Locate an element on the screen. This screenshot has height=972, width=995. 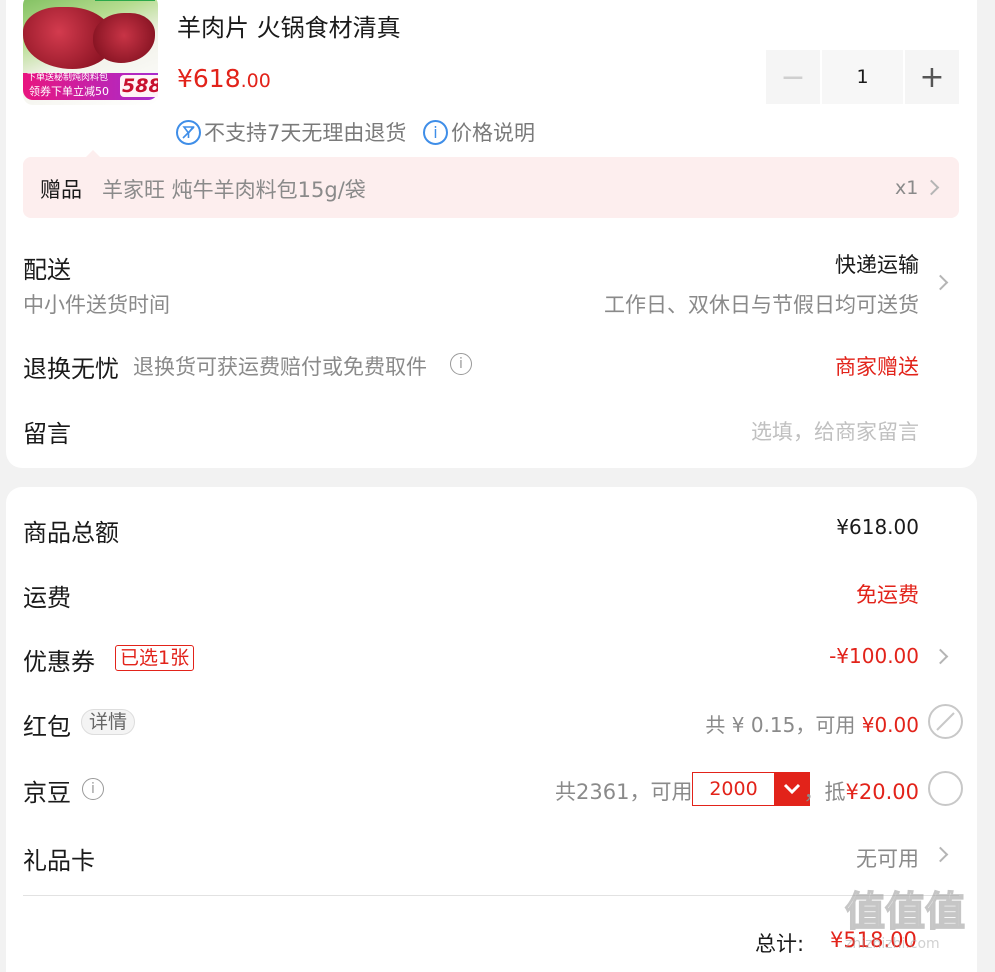
redpacket-value: ¥0.00 is located at coordinates (890, 725).